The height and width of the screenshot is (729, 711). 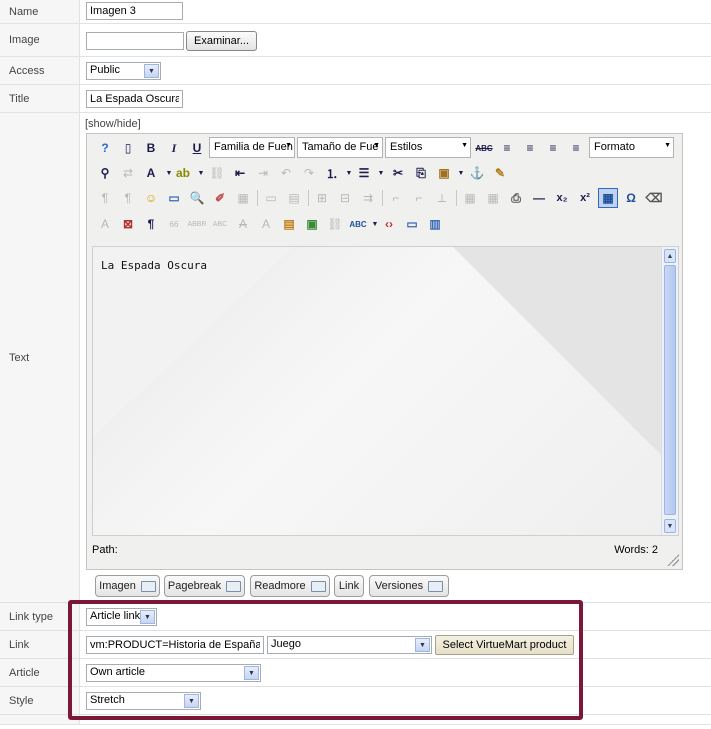 What do you see at coordinates (470, 198) in the screenshot?
I see `table-row-props-icon: ▦` at bounding box center [470, 198].